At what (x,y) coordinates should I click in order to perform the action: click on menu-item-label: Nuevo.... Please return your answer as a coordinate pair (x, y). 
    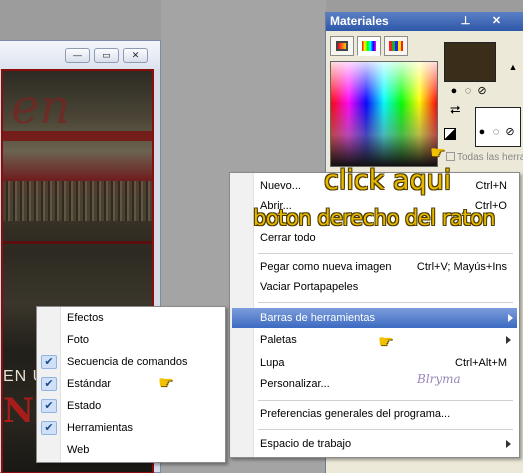
    Looking at the image, I should click on (280, 186).